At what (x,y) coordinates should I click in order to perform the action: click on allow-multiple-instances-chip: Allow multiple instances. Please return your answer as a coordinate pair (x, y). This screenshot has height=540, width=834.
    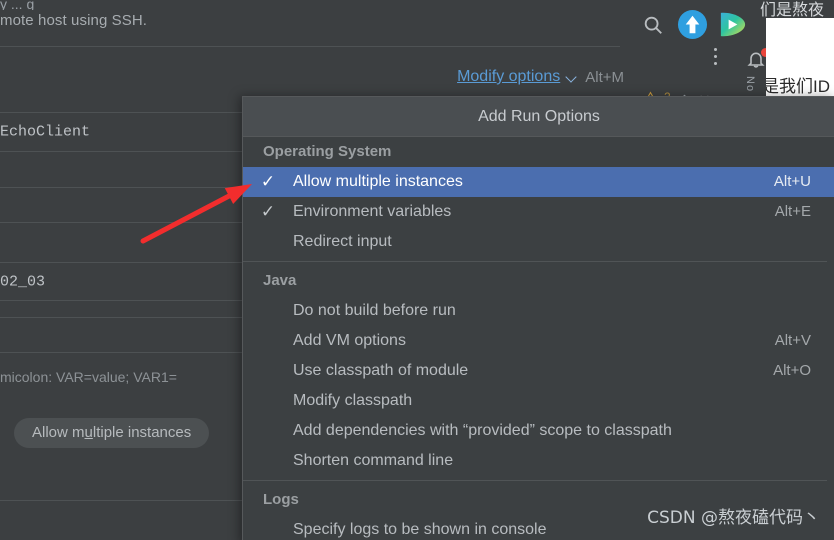
    Looking at the image, I should click on (112, 433).